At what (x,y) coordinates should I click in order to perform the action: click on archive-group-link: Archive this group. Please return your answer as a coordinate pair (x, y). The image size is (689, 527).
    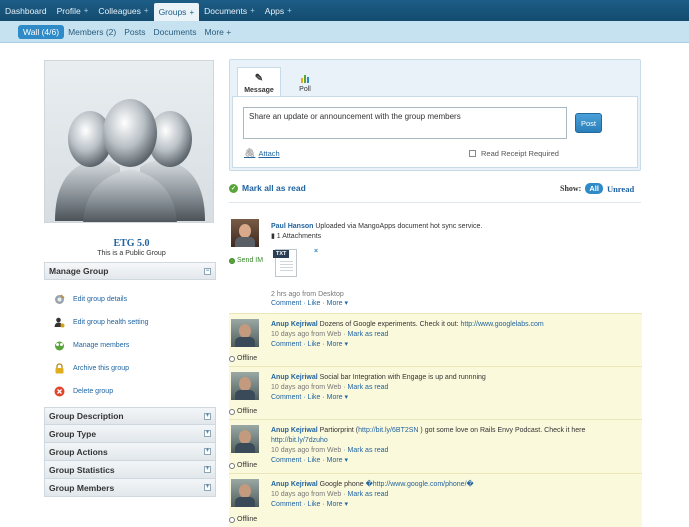
    Looking at the image, I should click on (135, 368).